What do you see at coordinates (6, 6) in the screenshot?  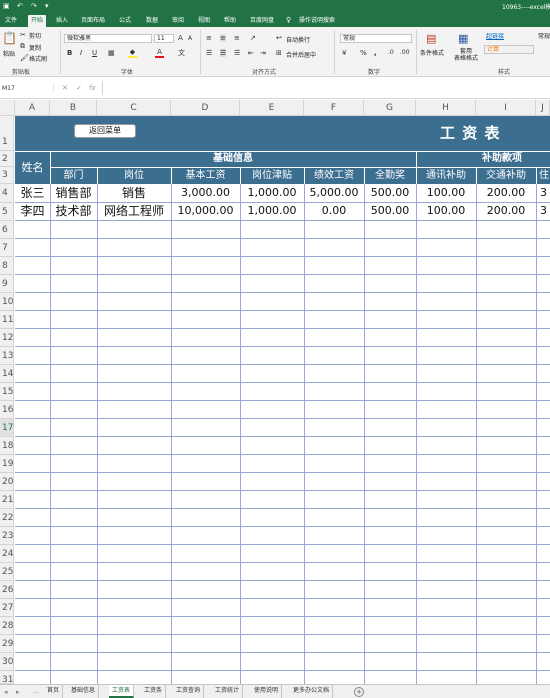 I see `save-icon: ▣` at bounding box center [6, 6].